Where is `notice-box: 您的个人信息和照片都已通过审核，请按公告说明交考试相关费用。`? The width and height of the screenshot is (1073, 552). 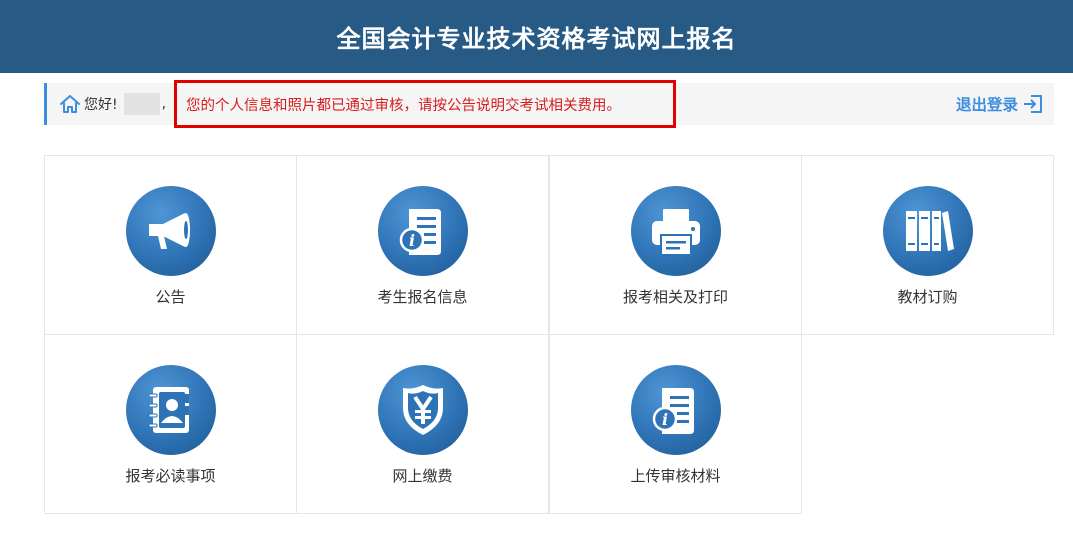
notice-box: 您的个人信息和照片都已通过审核，请按公告说明交考试相关费用。 is located at coordinates (425, 104).